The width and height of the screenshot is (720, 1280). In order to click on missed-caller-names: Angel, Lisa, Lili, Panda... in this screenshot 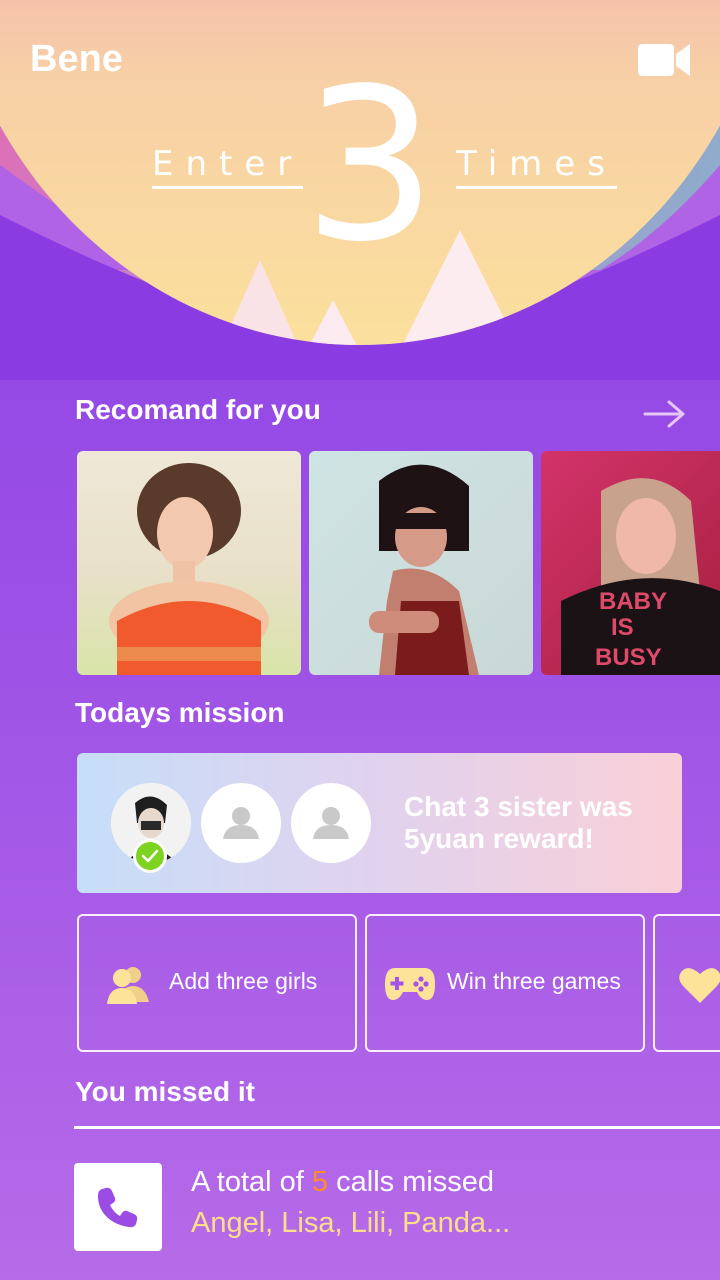, I will do `click(351, 1223)`.